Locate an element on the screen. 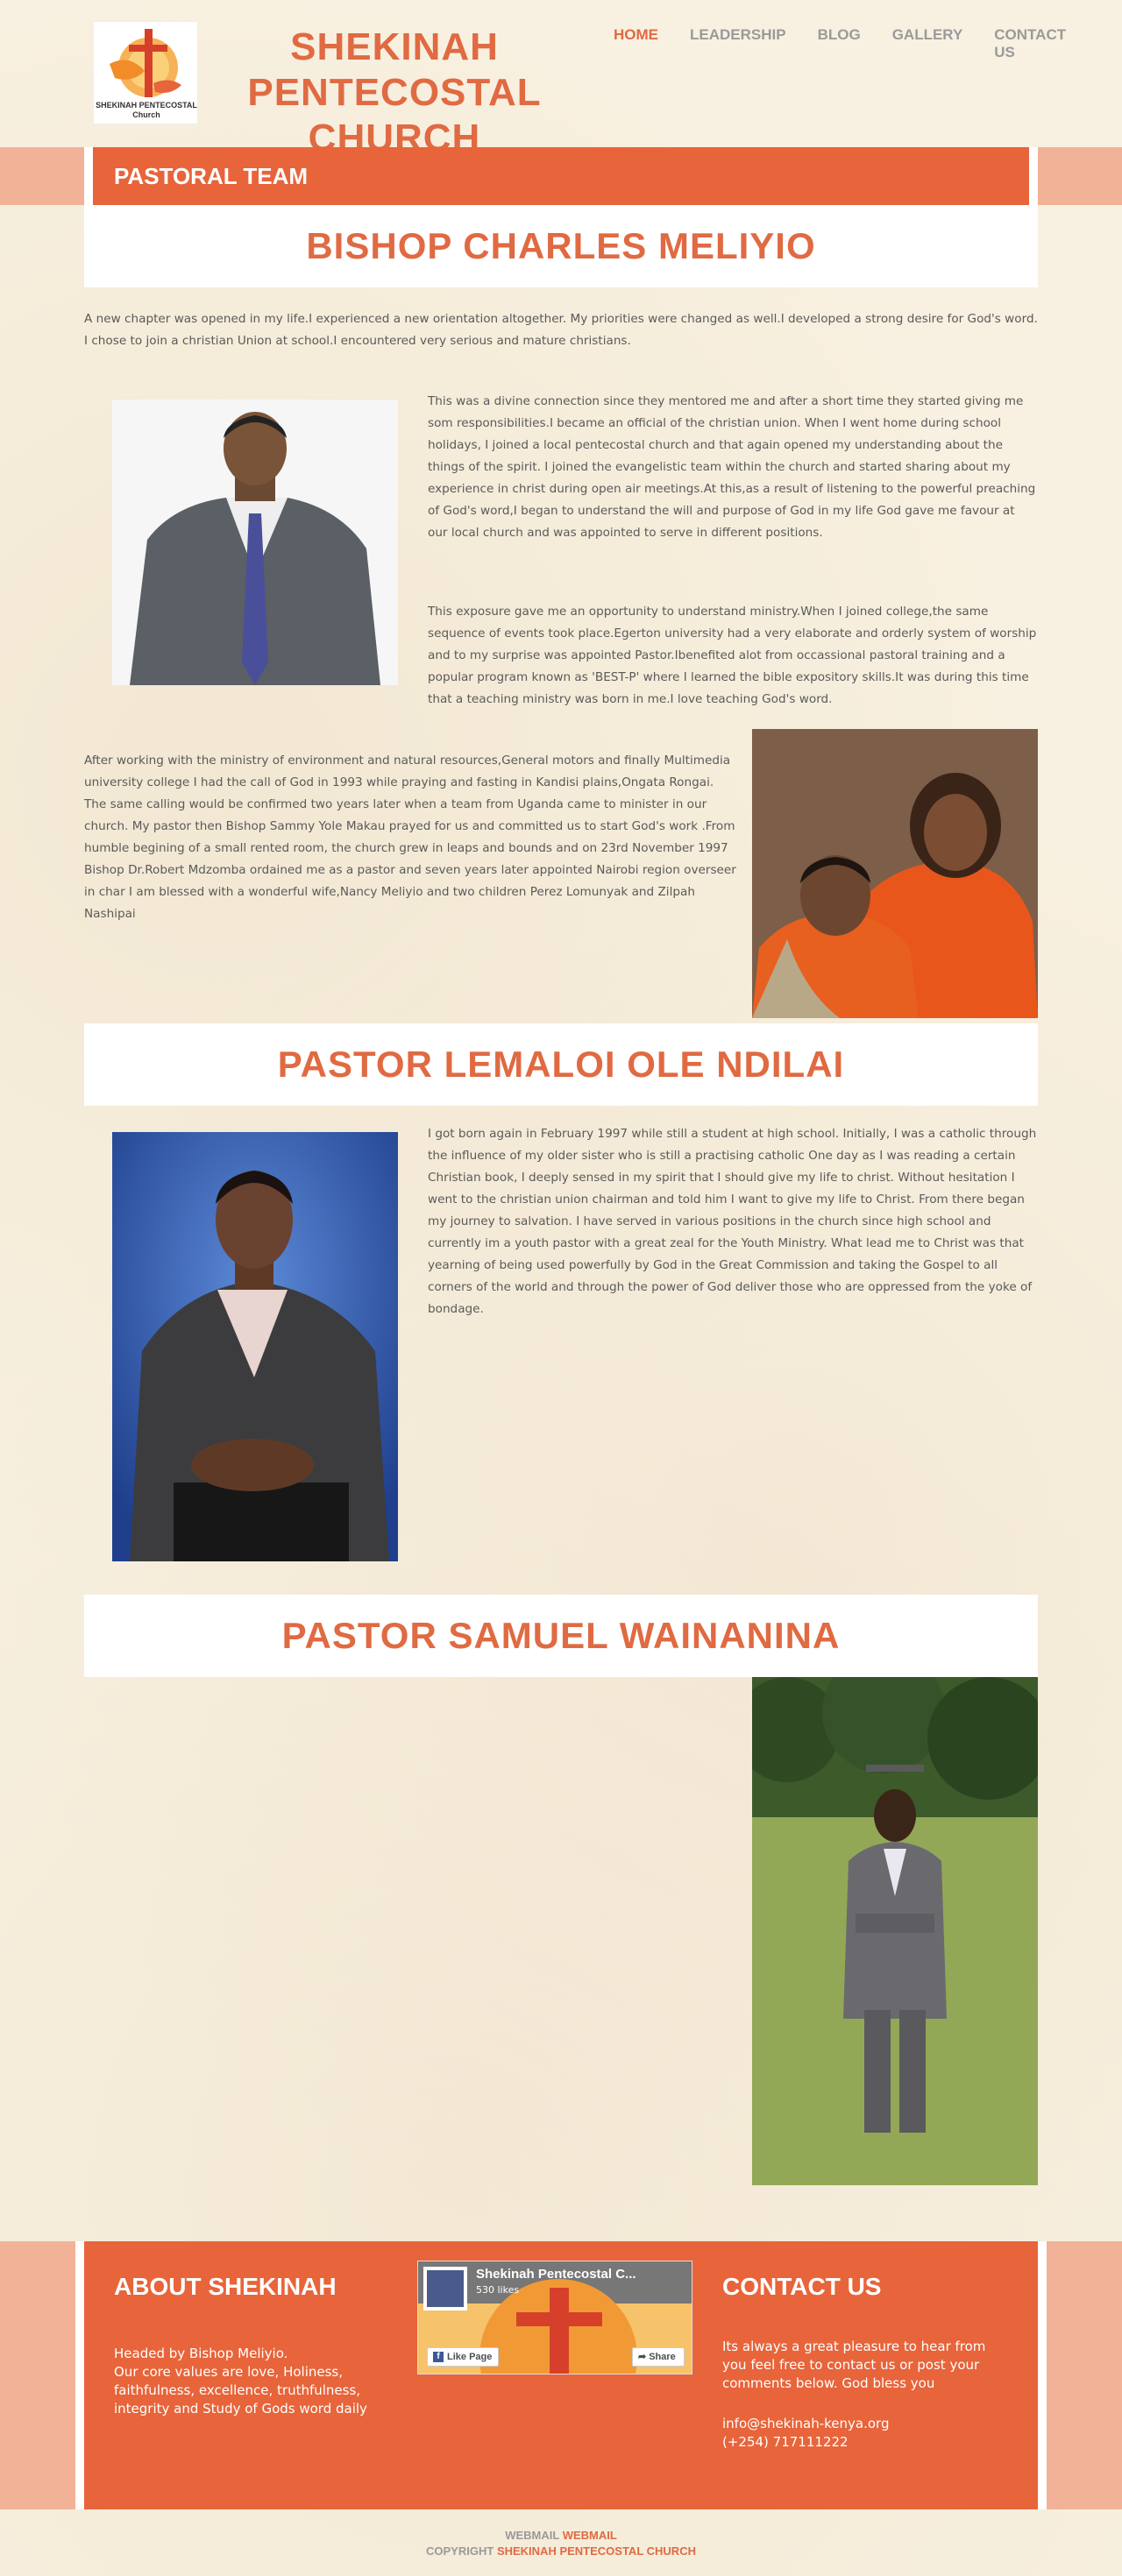 This screenshot has width=1122, height=2576. facebook-like-button: f Like Page is located at coordinates (463, 2357).